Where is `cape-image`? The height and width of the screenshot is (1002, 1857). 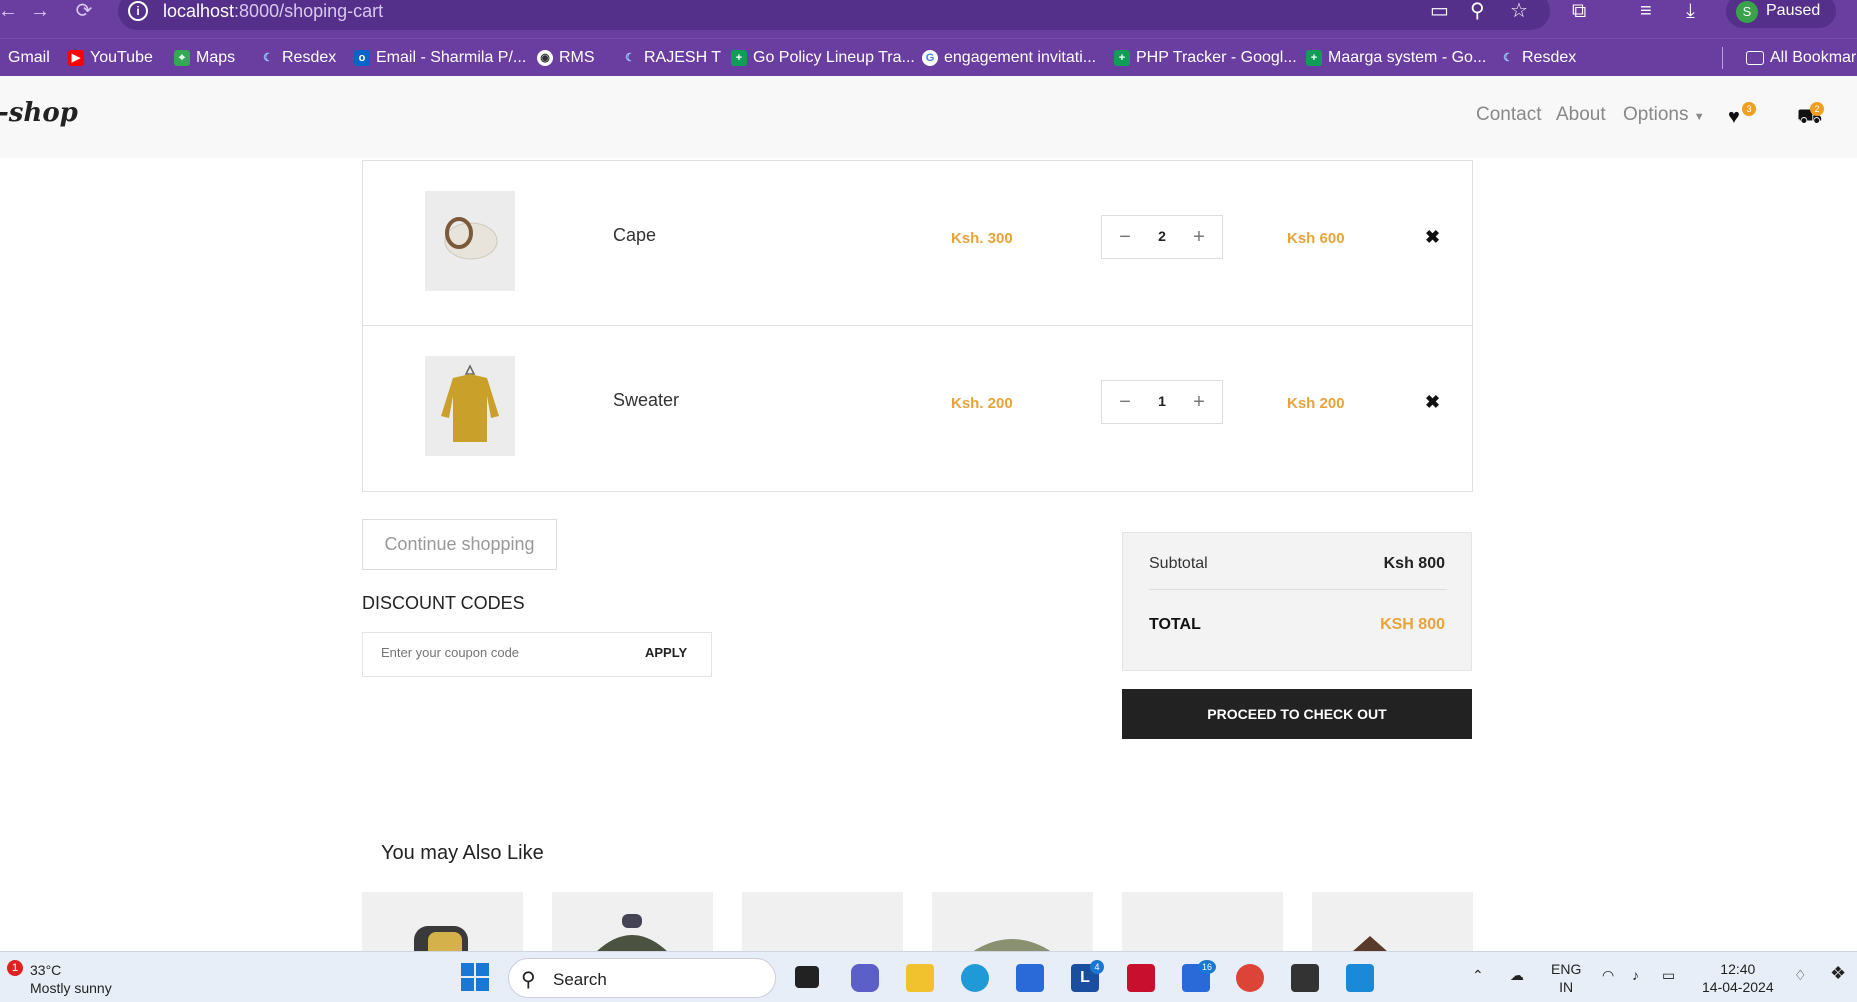 cape-image is located at coordinates (470, 241).